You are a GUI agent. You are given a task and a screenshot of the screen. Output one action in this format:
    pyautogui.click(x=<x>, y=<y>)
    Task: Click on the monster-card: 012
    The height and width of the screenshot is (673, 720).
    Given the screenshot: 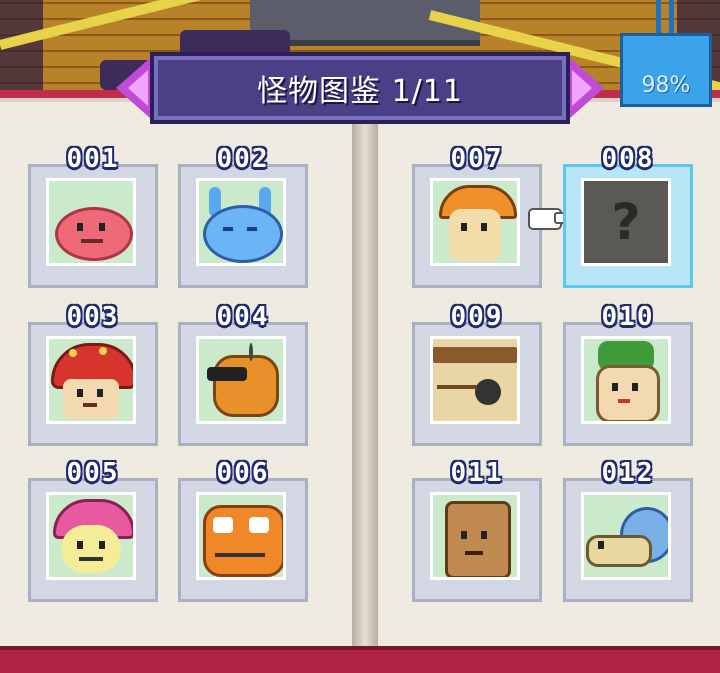 What is the action you would take?
    pyautogui.click(x=628, y=530)
    